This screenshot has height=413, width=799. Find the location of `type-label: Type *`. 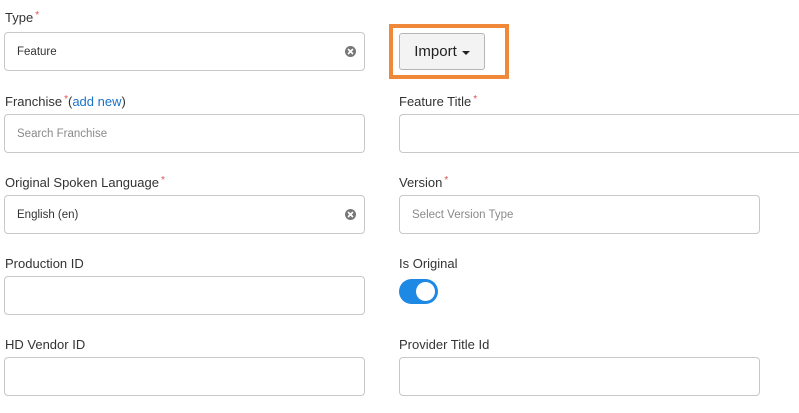

type-label: Type * is located at coordinates (22, 18).